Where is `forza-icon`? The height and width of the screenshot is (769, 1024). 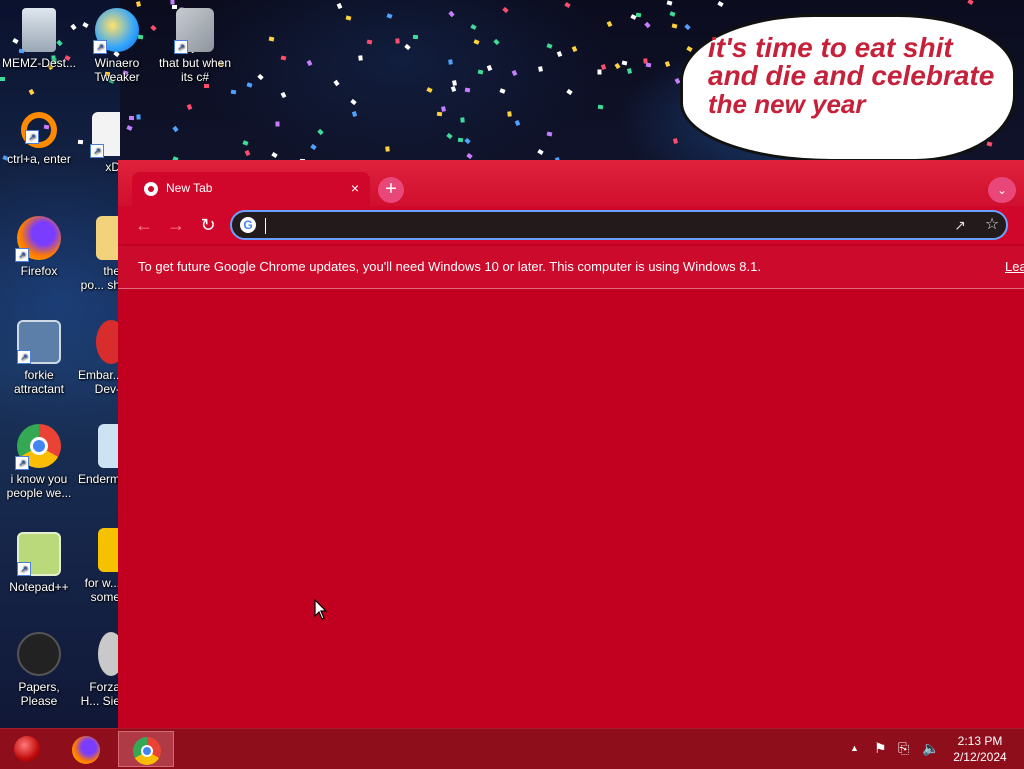
forza-icon is located at coordinates (109, 654).